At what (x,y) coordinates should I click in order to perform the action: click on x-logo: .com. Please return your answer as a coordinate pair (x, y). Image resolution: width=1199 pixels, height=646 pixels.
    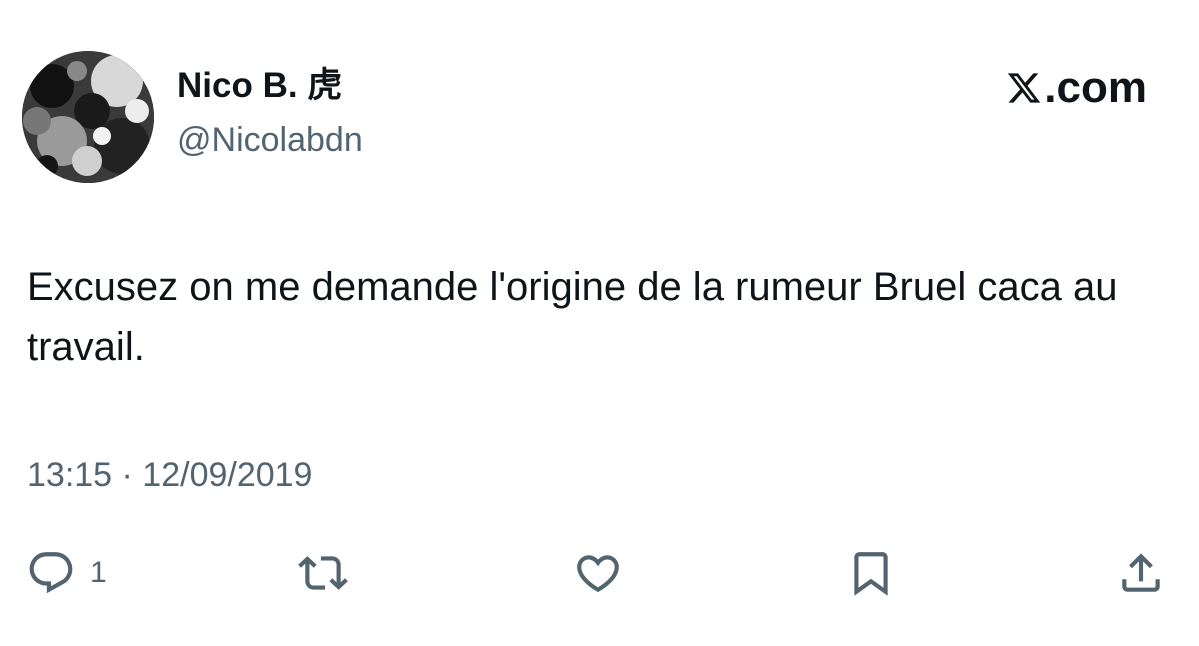
    Looking at the image, I should click on (1076, 88).